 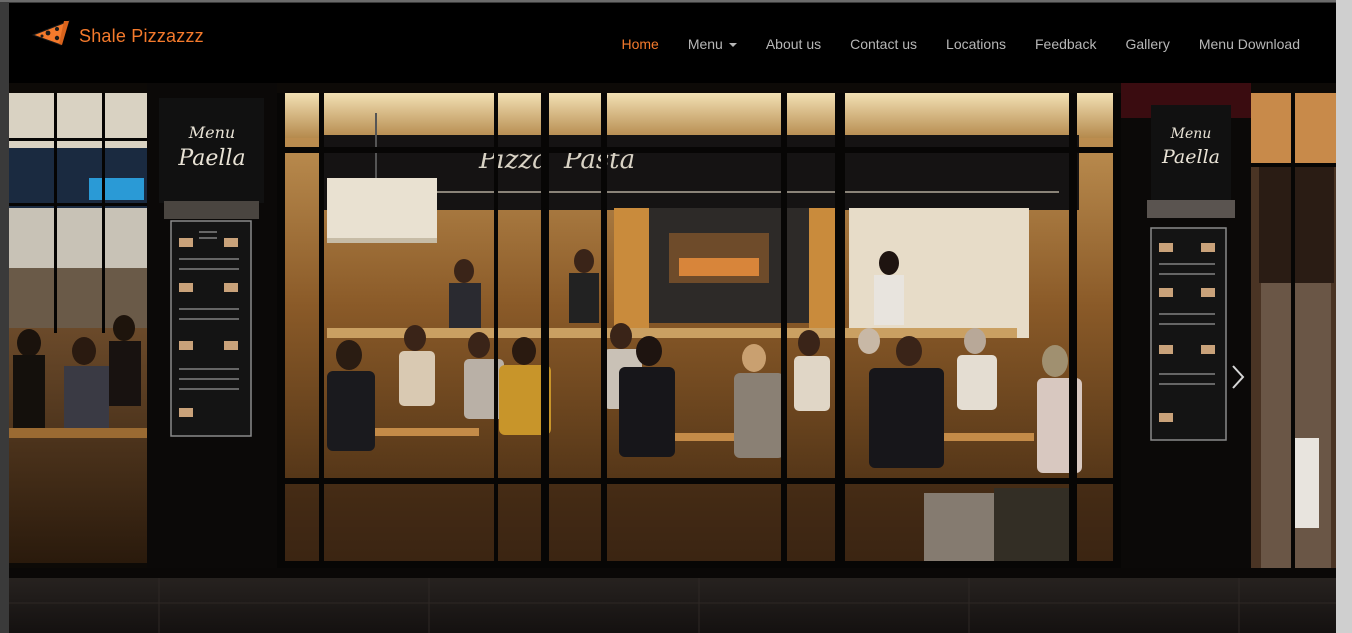 I want to click on nav-menu-label: Menu, so click(x=705, y=44).